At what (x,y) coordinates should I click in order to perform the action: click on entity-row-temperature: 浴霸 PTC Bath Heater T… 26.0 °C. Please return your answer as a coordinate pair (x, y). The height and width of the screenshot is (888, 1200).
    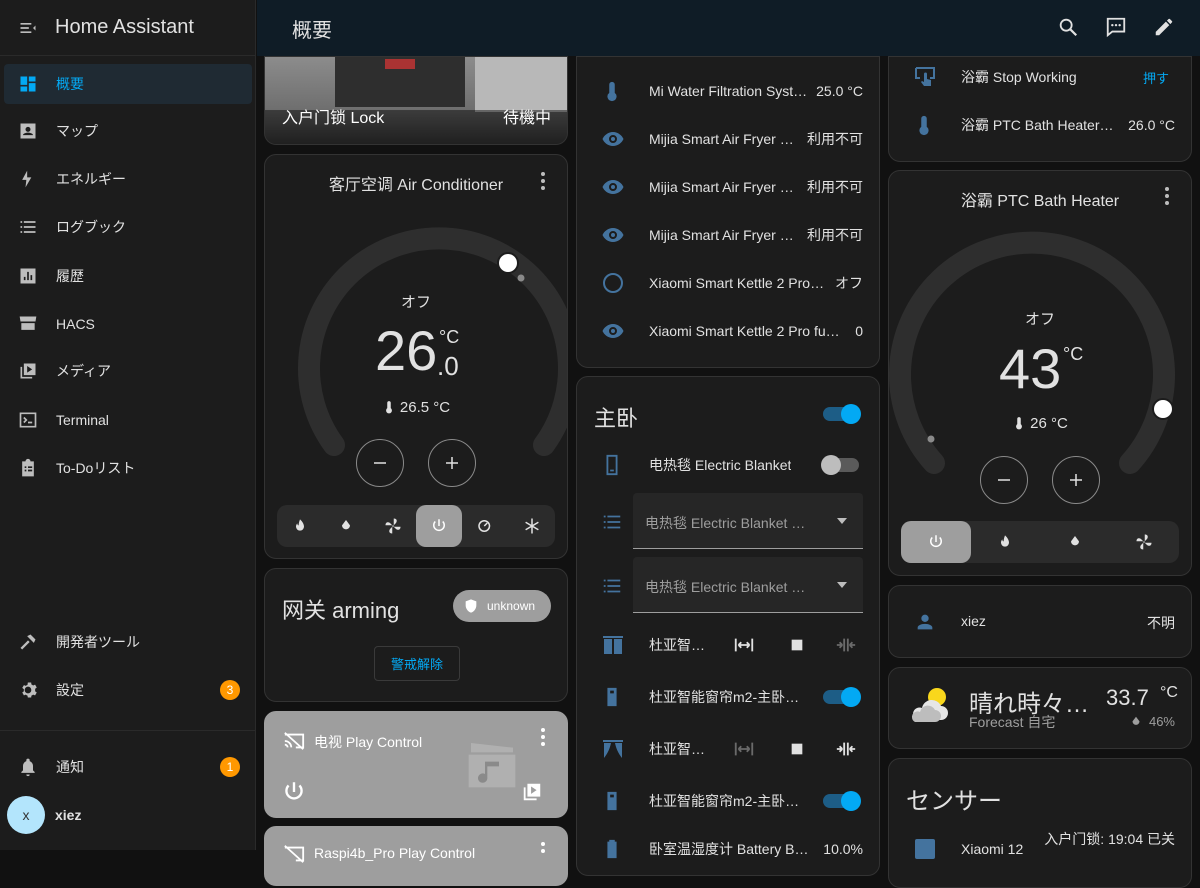
    Looking at the image, I should click on (1040, 125).